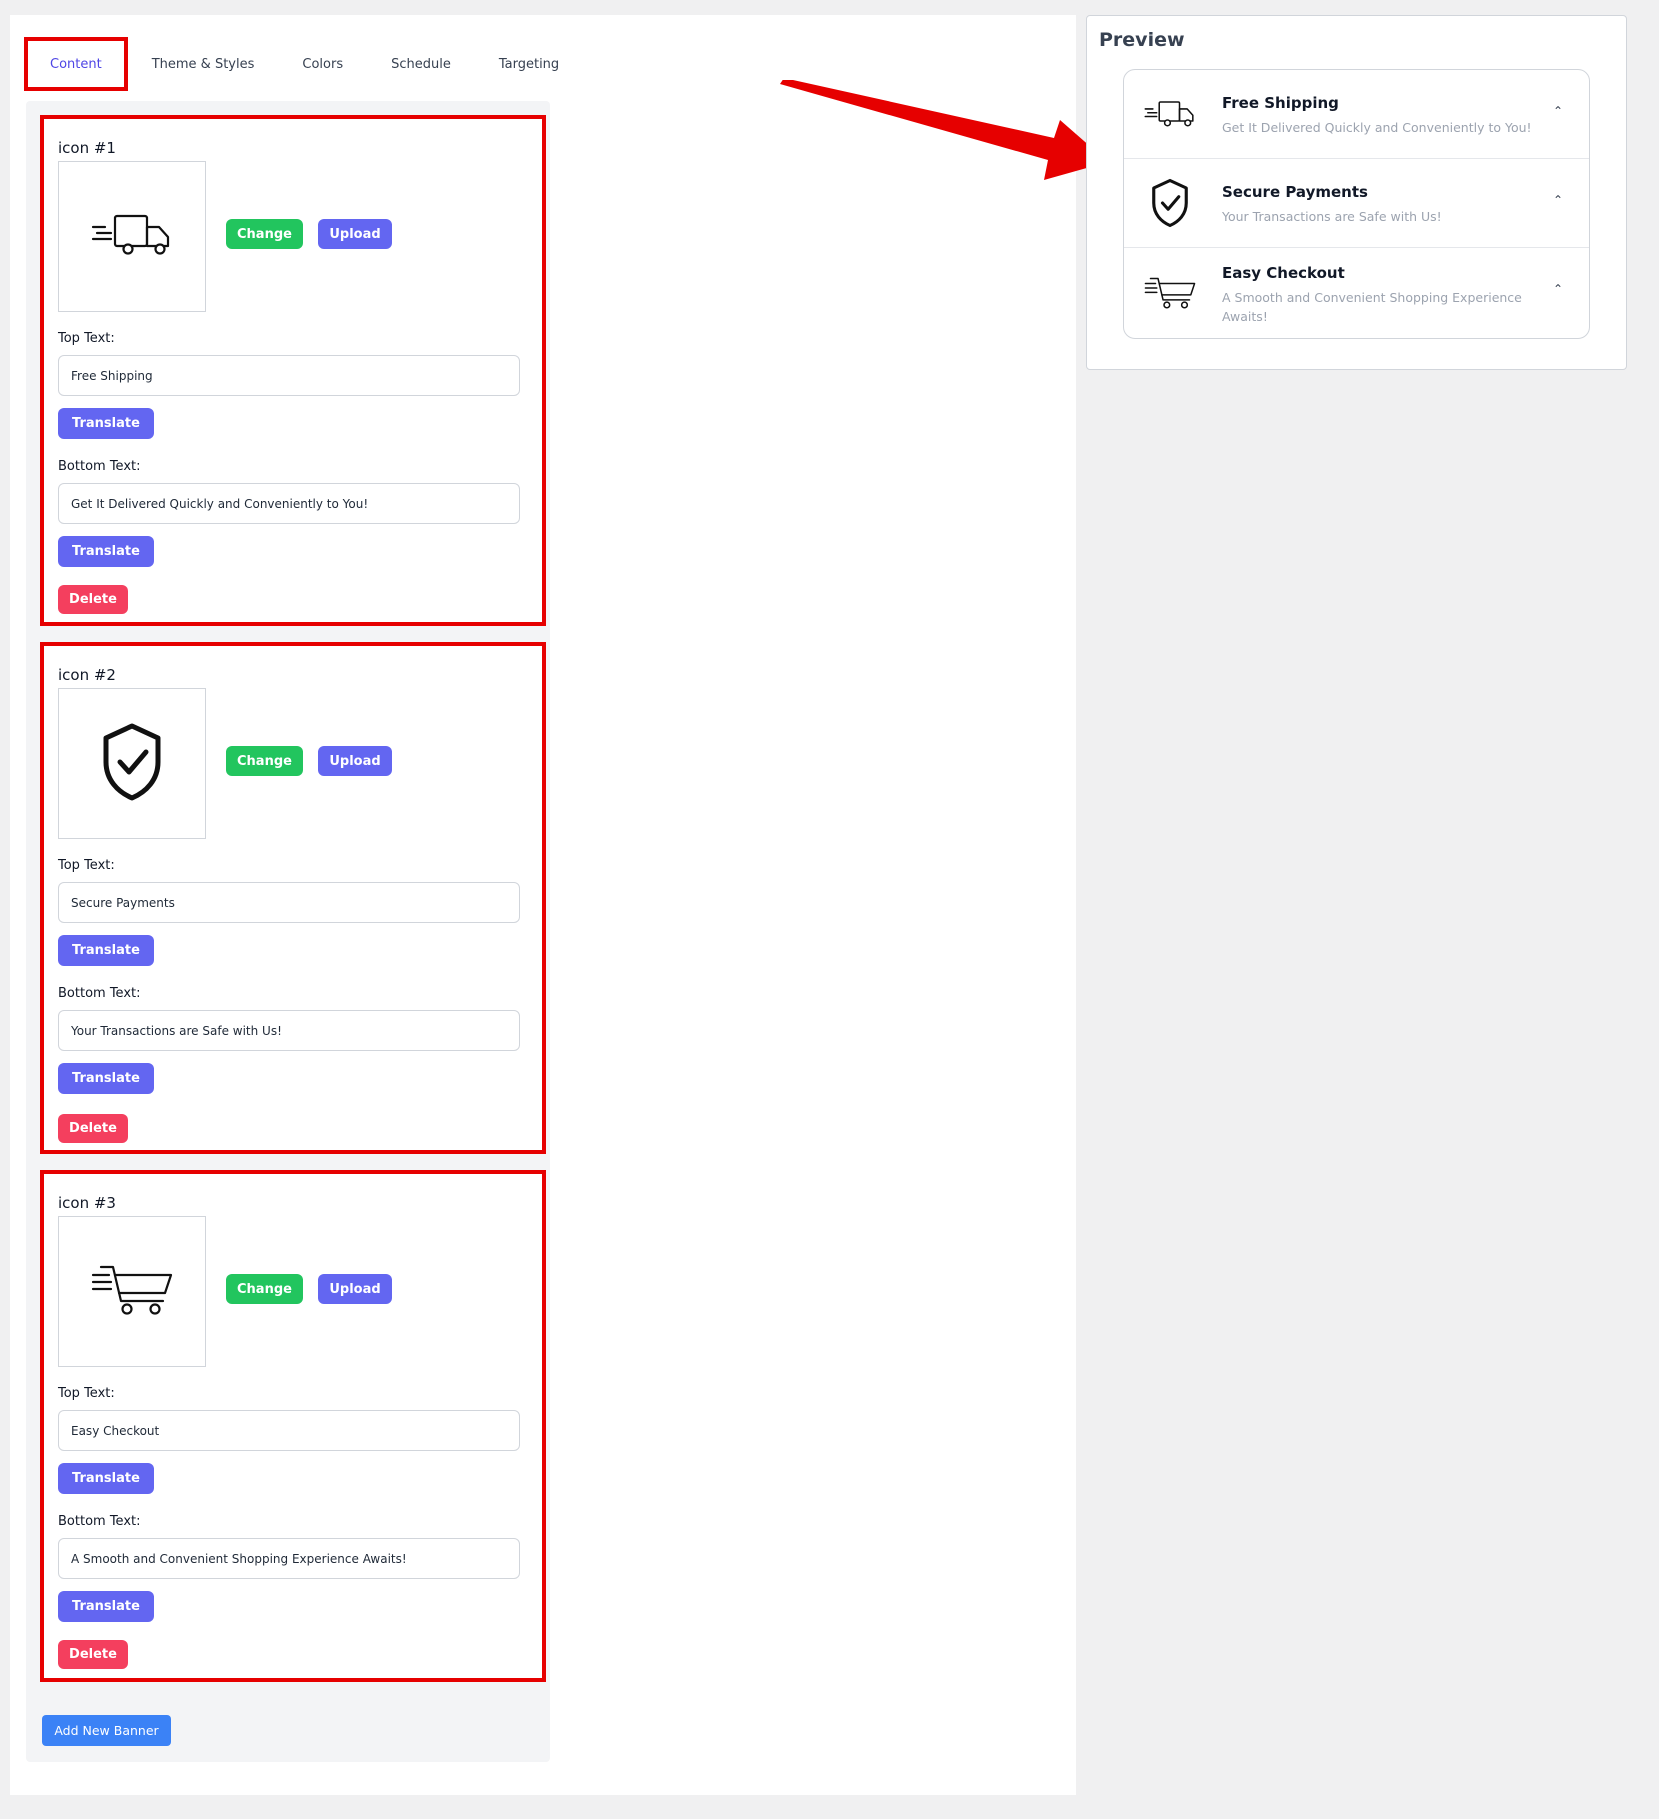 The image size is (1659, 1819). Describe the element at coordinates (87, 148) in the screenshot. I see `card-label: icon #1` at that location.